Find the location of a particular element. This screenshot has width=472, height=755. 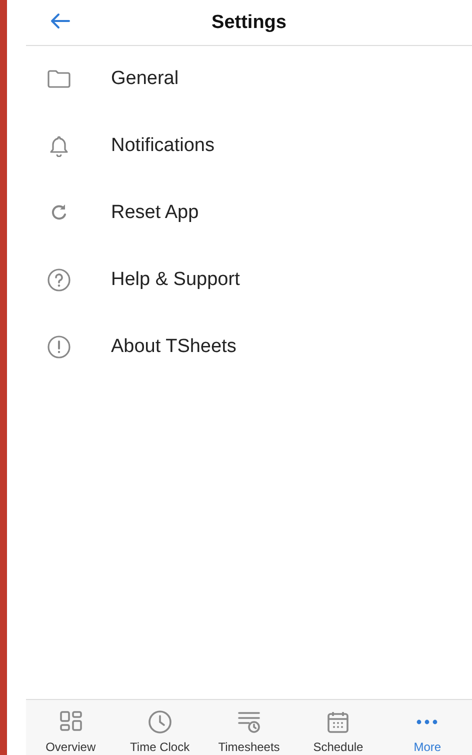

tab: Overview is located at coordinates (71, 727).